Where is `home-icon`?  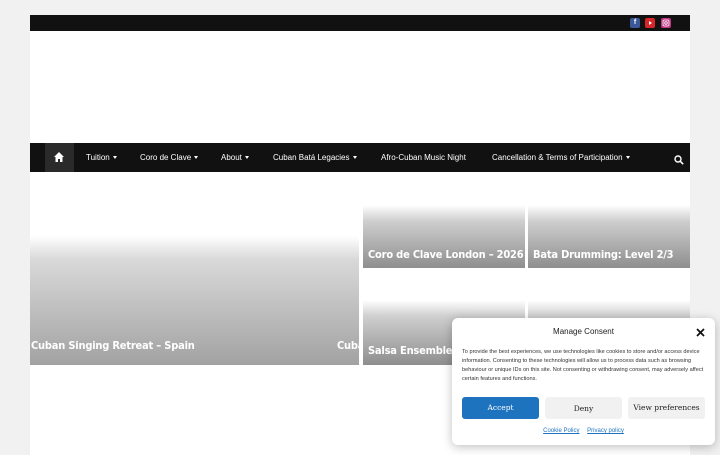
home-icon is located at coordinates (59, 157).